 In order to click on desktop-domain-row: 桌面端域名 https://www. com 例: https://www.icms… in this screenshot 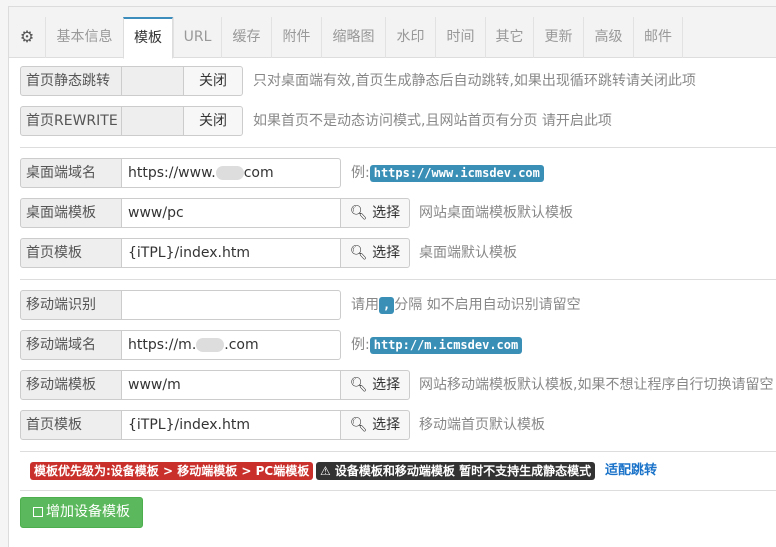, I will do `click(398, 173)`.